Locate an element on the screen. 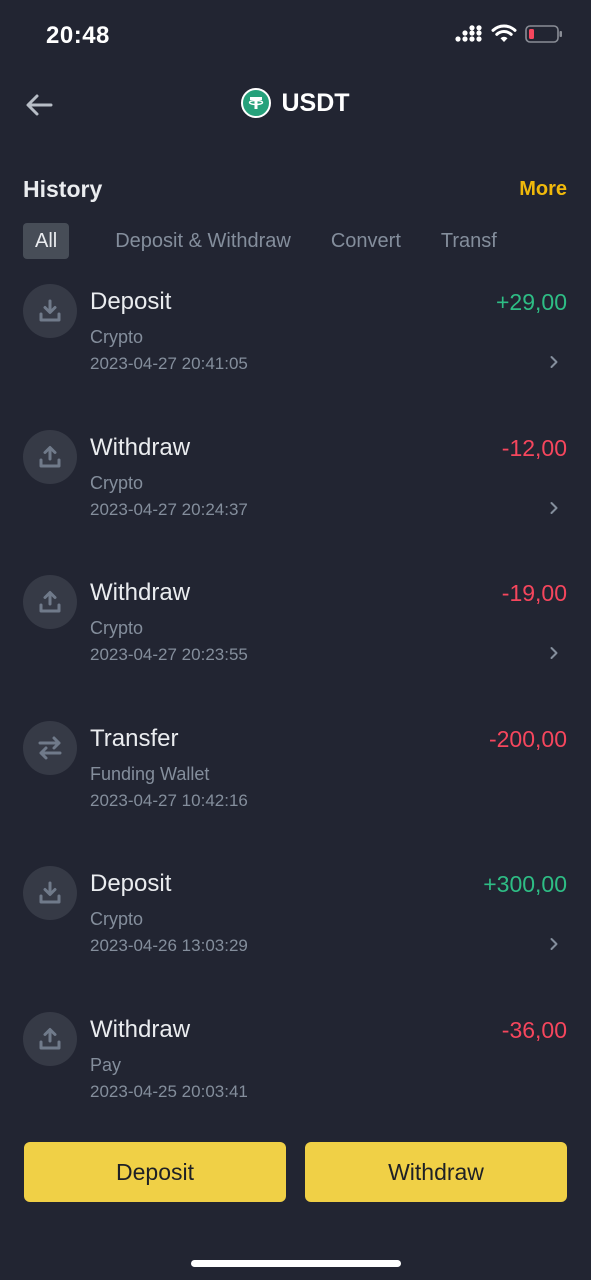 The width and height of the screenshot is (591, 1280). transaction-timestamp: 2023-04-27 20:23:55 is located at coordinates (169, 655).